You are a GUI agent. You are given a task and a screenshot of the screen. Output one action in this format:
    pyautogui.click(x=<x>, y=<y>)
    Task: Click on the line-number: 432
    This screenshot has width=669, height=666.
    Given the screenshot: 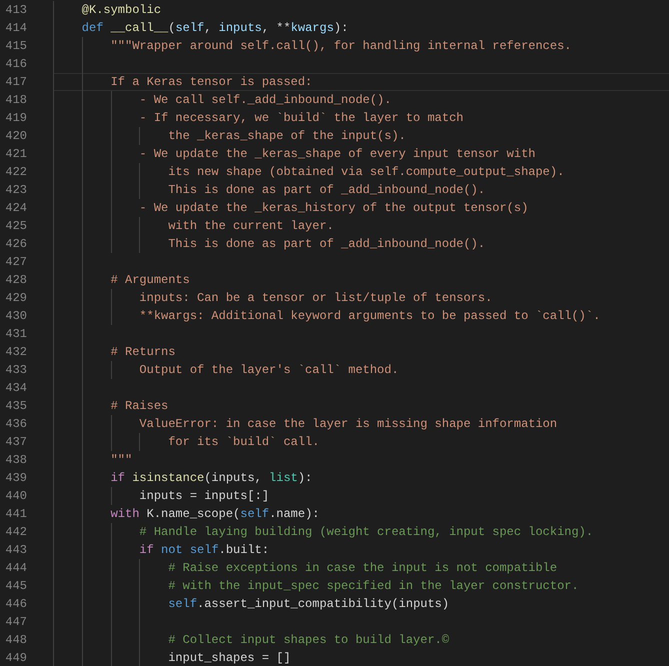 What is the action you would take?
    pyautogui.click(x=15, y=352)
    